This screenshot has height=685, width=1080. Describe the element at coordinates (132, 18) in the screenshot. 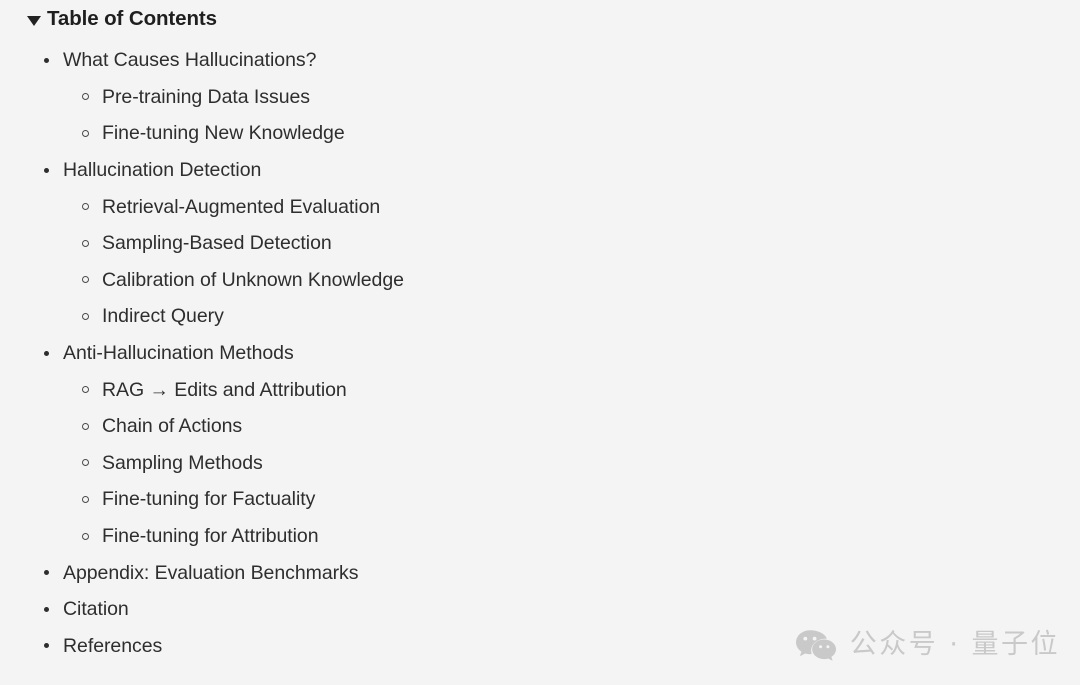

I see `page-title: Table of Contents` at that location.